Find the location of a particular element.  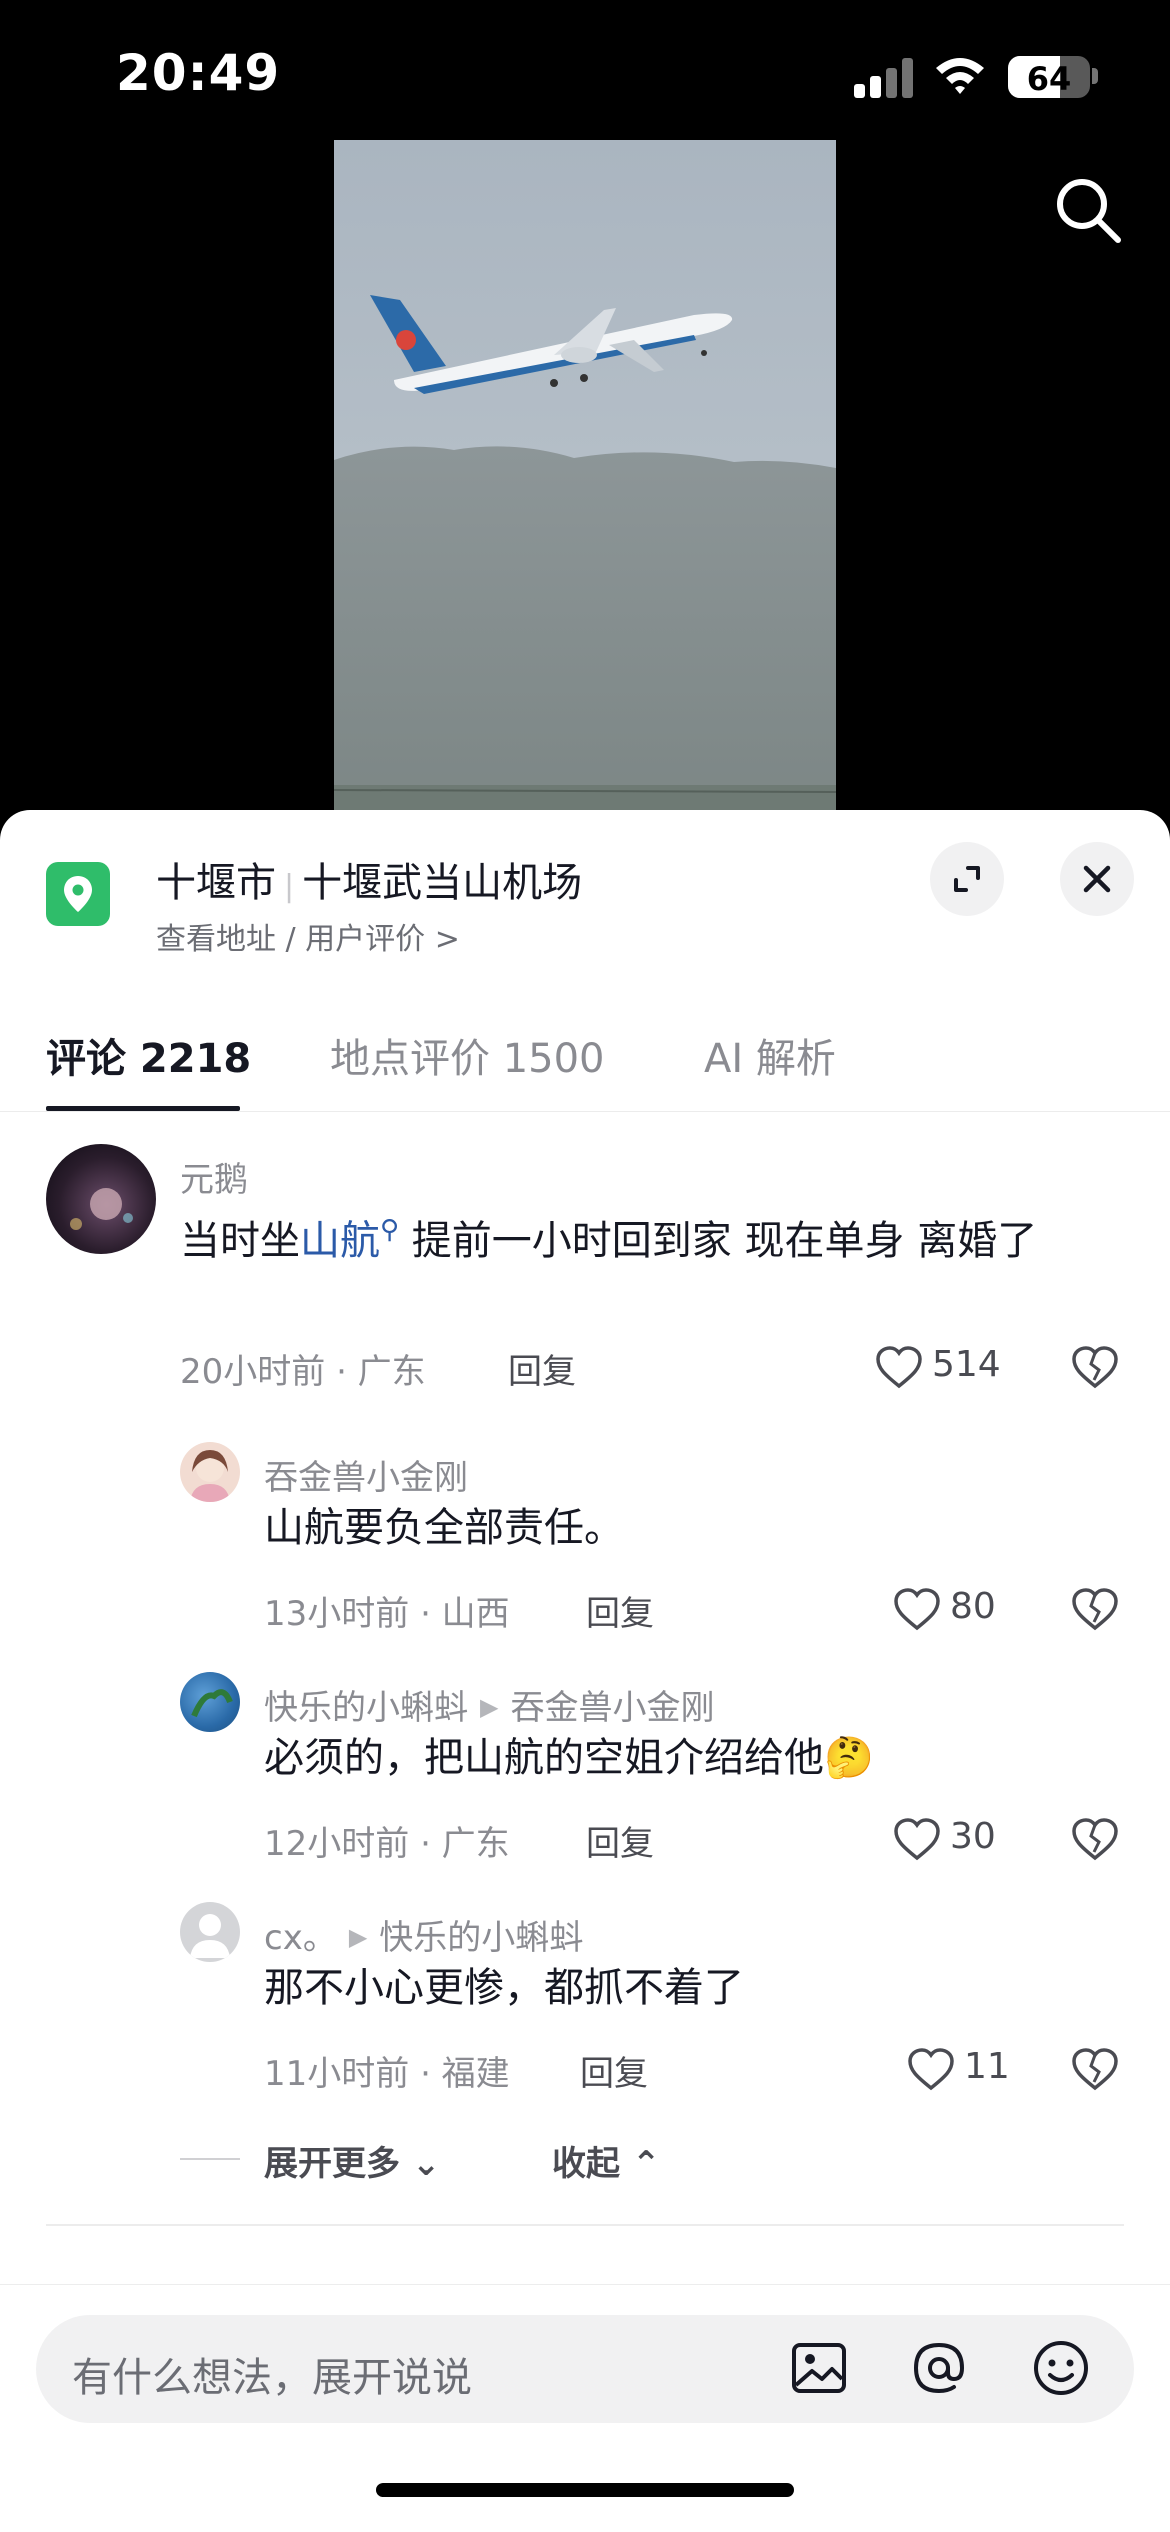

reply-meta: 12小时前 · 广东 is located at coordinates (387, 1844).